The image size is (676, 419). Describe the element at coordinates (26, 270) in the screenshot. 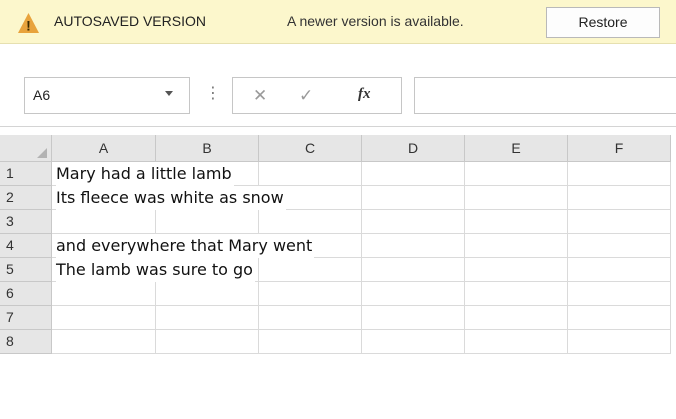

I see `row-header: 5` at that location.